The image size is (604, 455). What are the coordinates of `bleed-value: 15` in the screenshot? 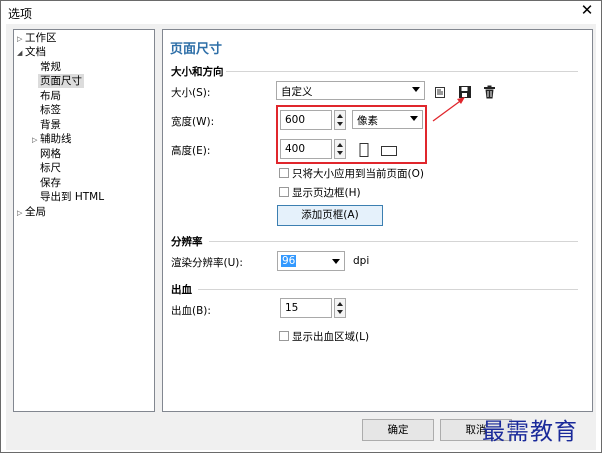 It's located at (292, 308).